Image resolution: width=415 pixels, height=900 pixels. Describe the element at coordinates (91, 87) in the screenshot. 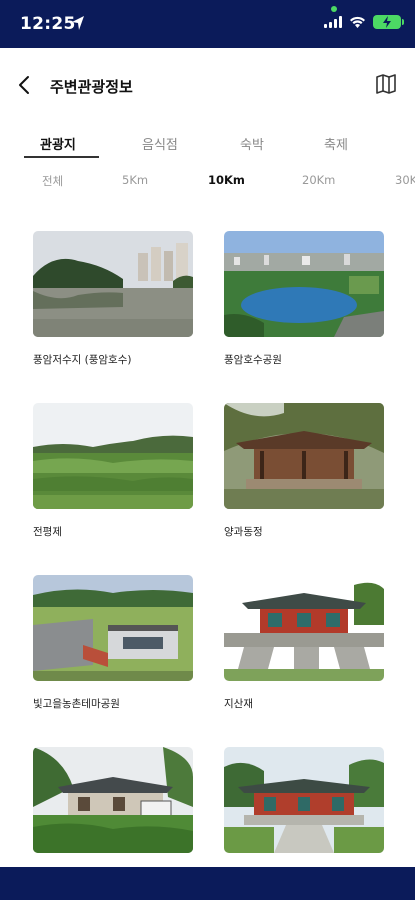

I see `page-title: 주변관광정보` at that location.